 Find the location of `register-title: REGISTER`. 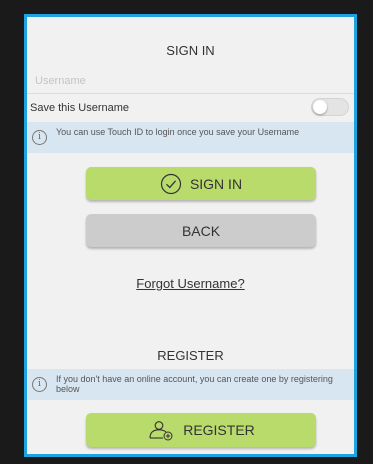

register-title: REGISTER is located at coordinates (190, 355).